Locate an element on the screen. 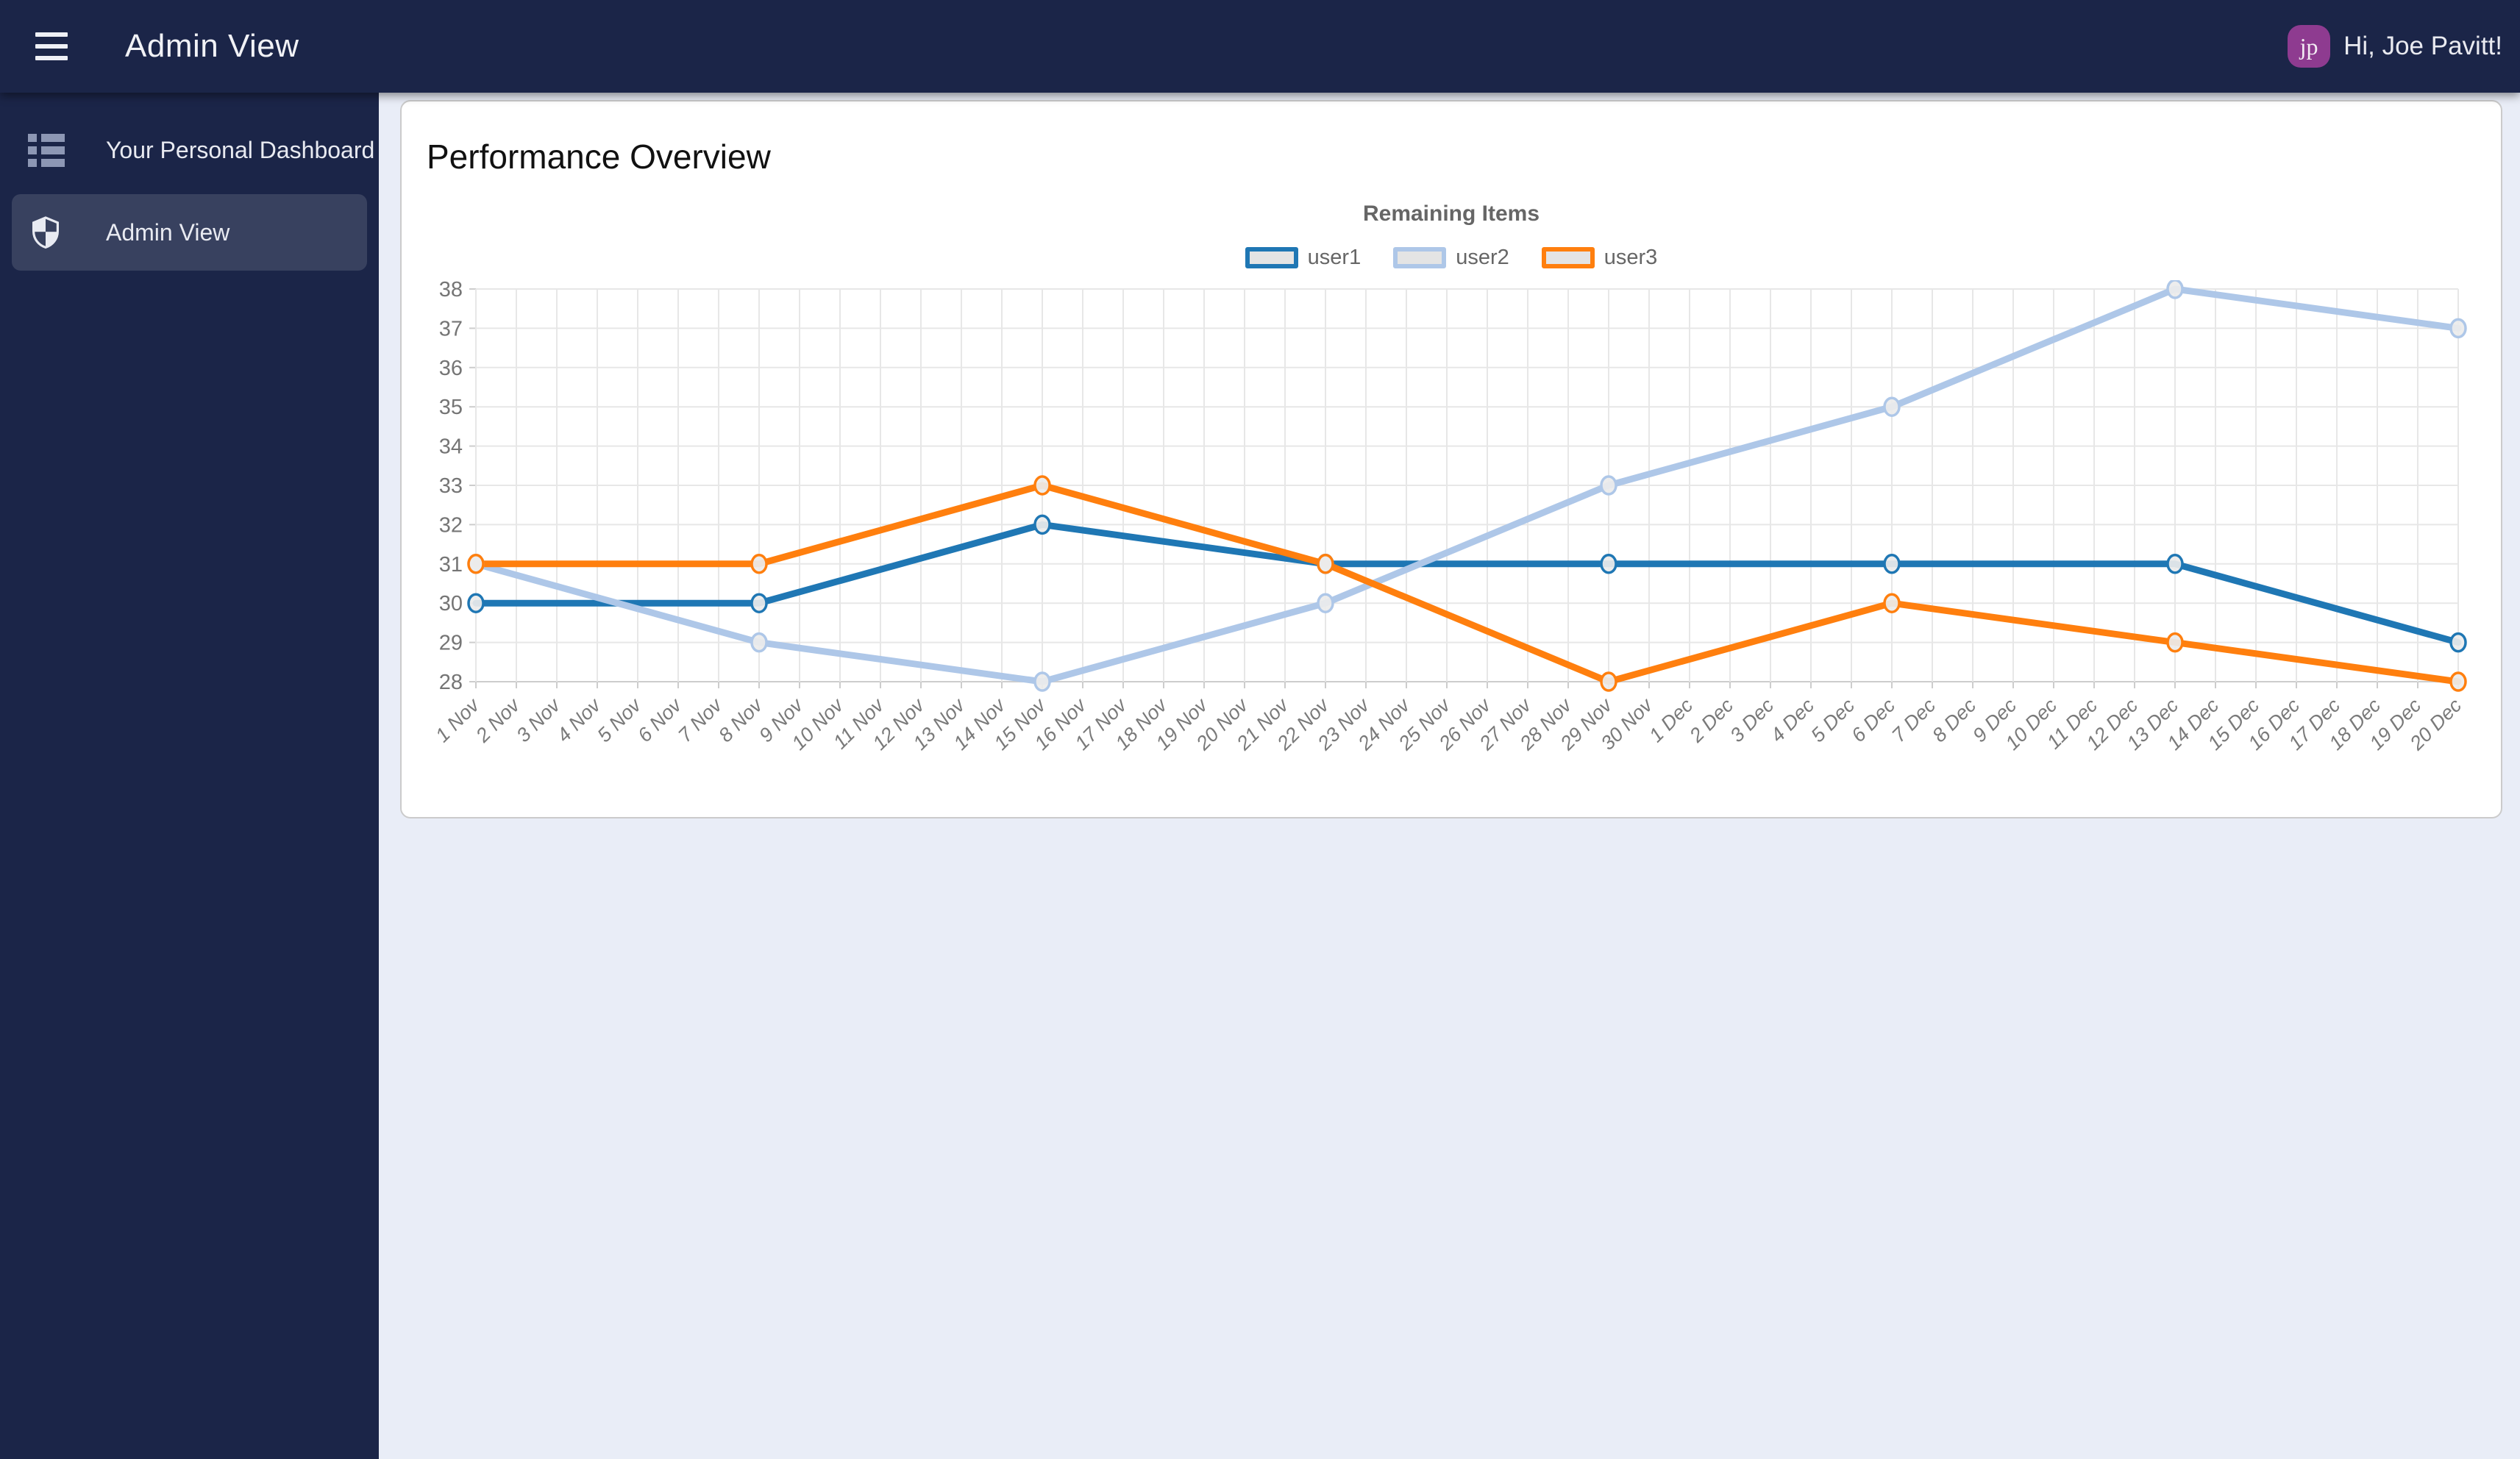 Image resolution: width=2520 pixels, height=1459 pixels. shield-icon is located at coordinates (50, 232).